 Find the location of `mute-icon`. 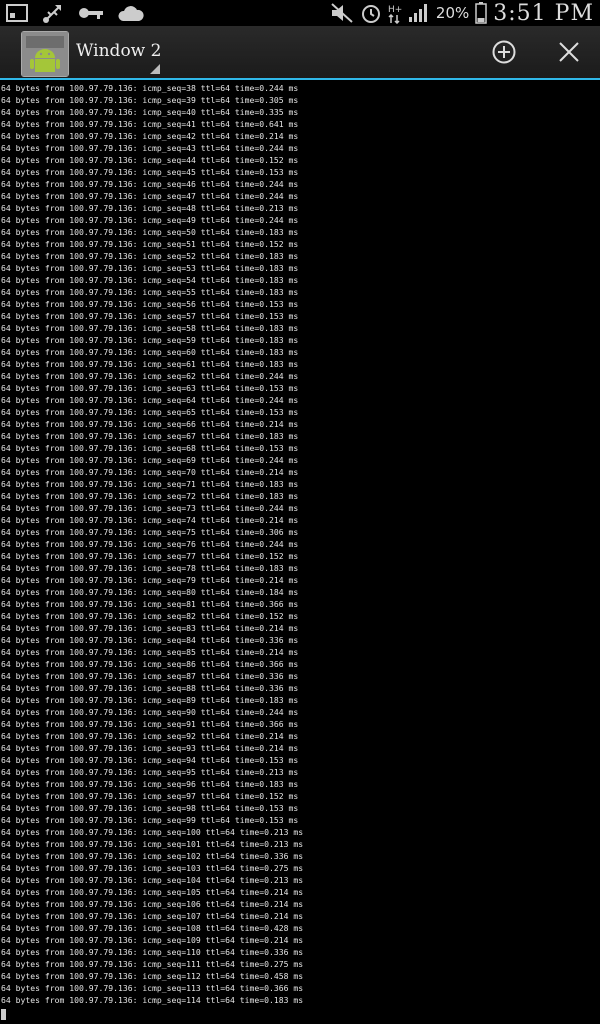

mute-icon is located at coordinates (342, 13).